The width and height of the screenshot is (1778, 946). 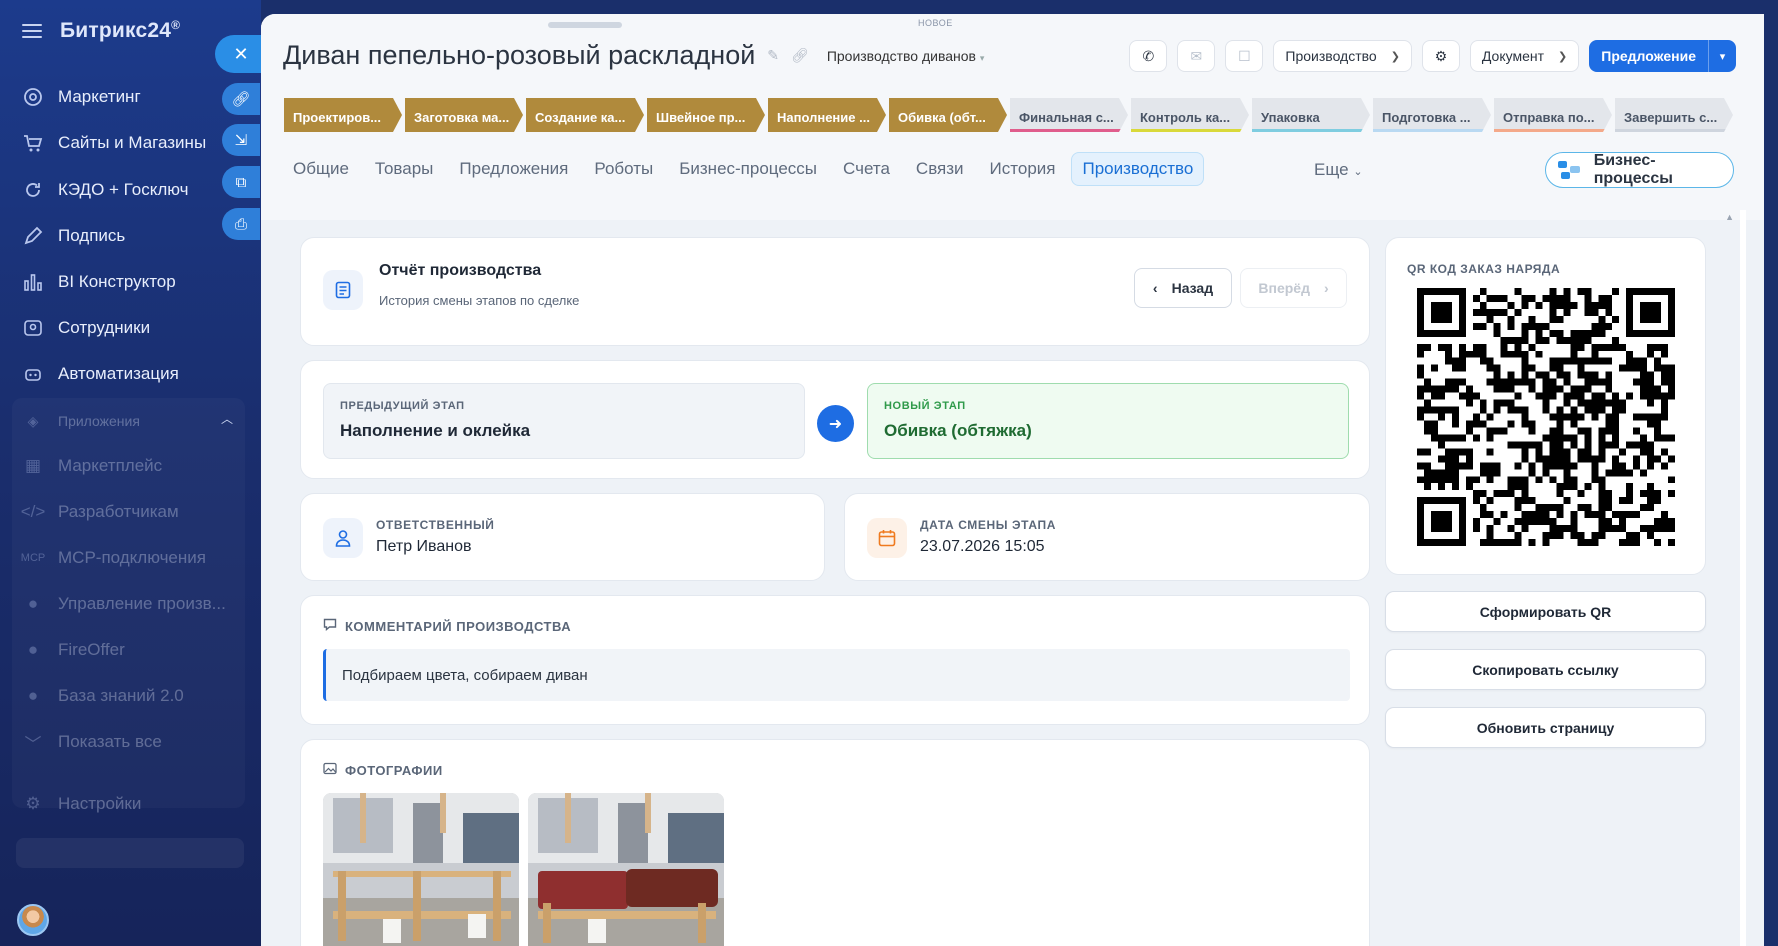 What do you see at coordinates (404, 169) in the screenshot?
I see `tab-1: Товары` at bounding box center [404, 169].